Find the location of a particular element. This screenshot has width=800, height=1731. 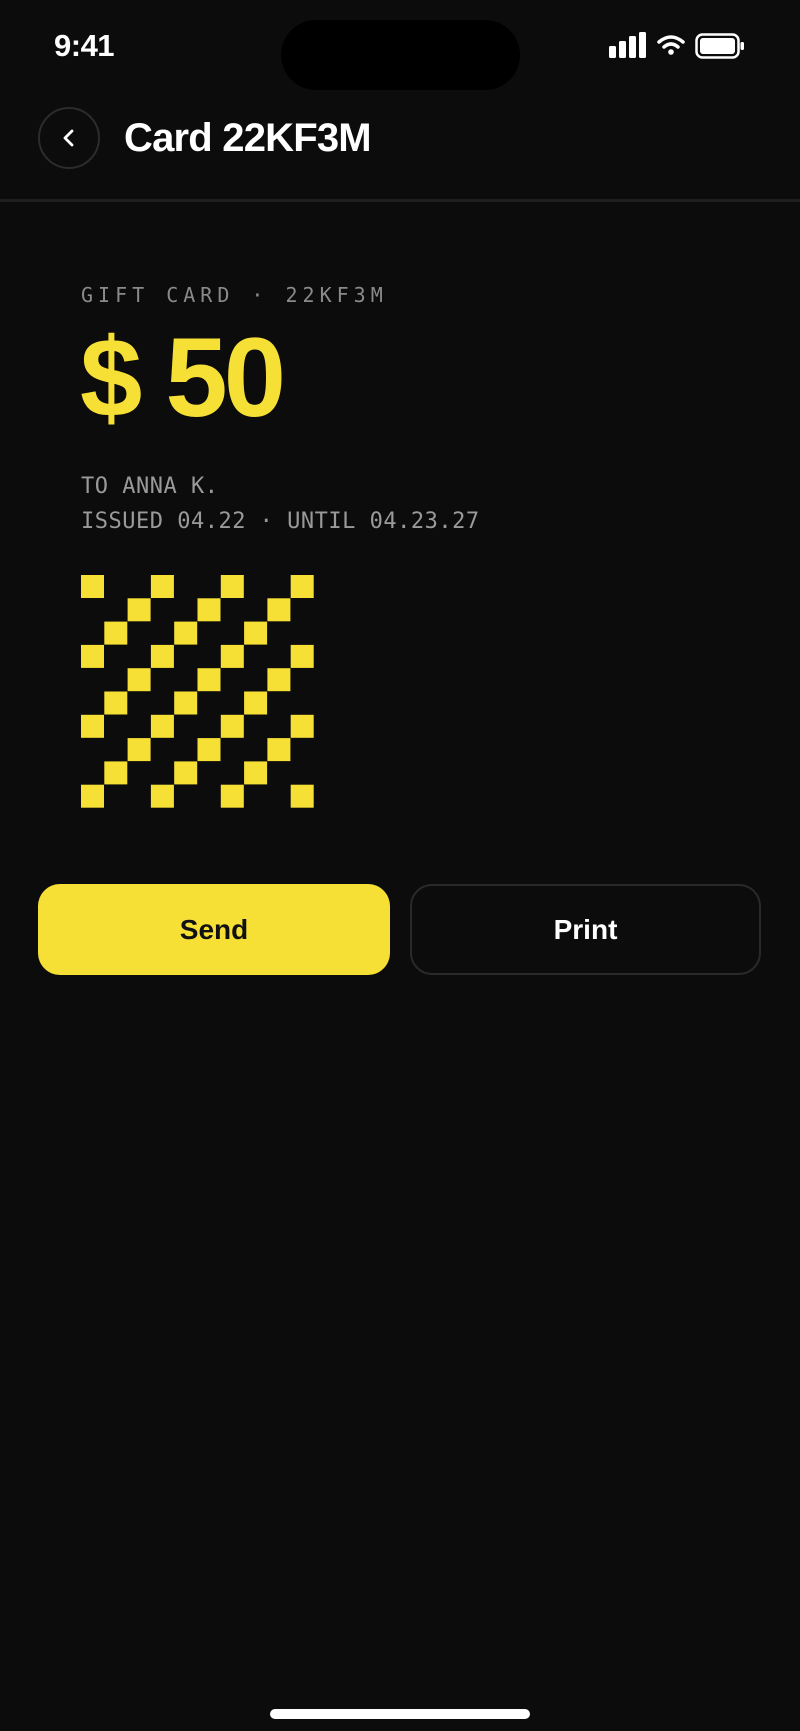

dynamic-island is located at coordinates (400, 55).